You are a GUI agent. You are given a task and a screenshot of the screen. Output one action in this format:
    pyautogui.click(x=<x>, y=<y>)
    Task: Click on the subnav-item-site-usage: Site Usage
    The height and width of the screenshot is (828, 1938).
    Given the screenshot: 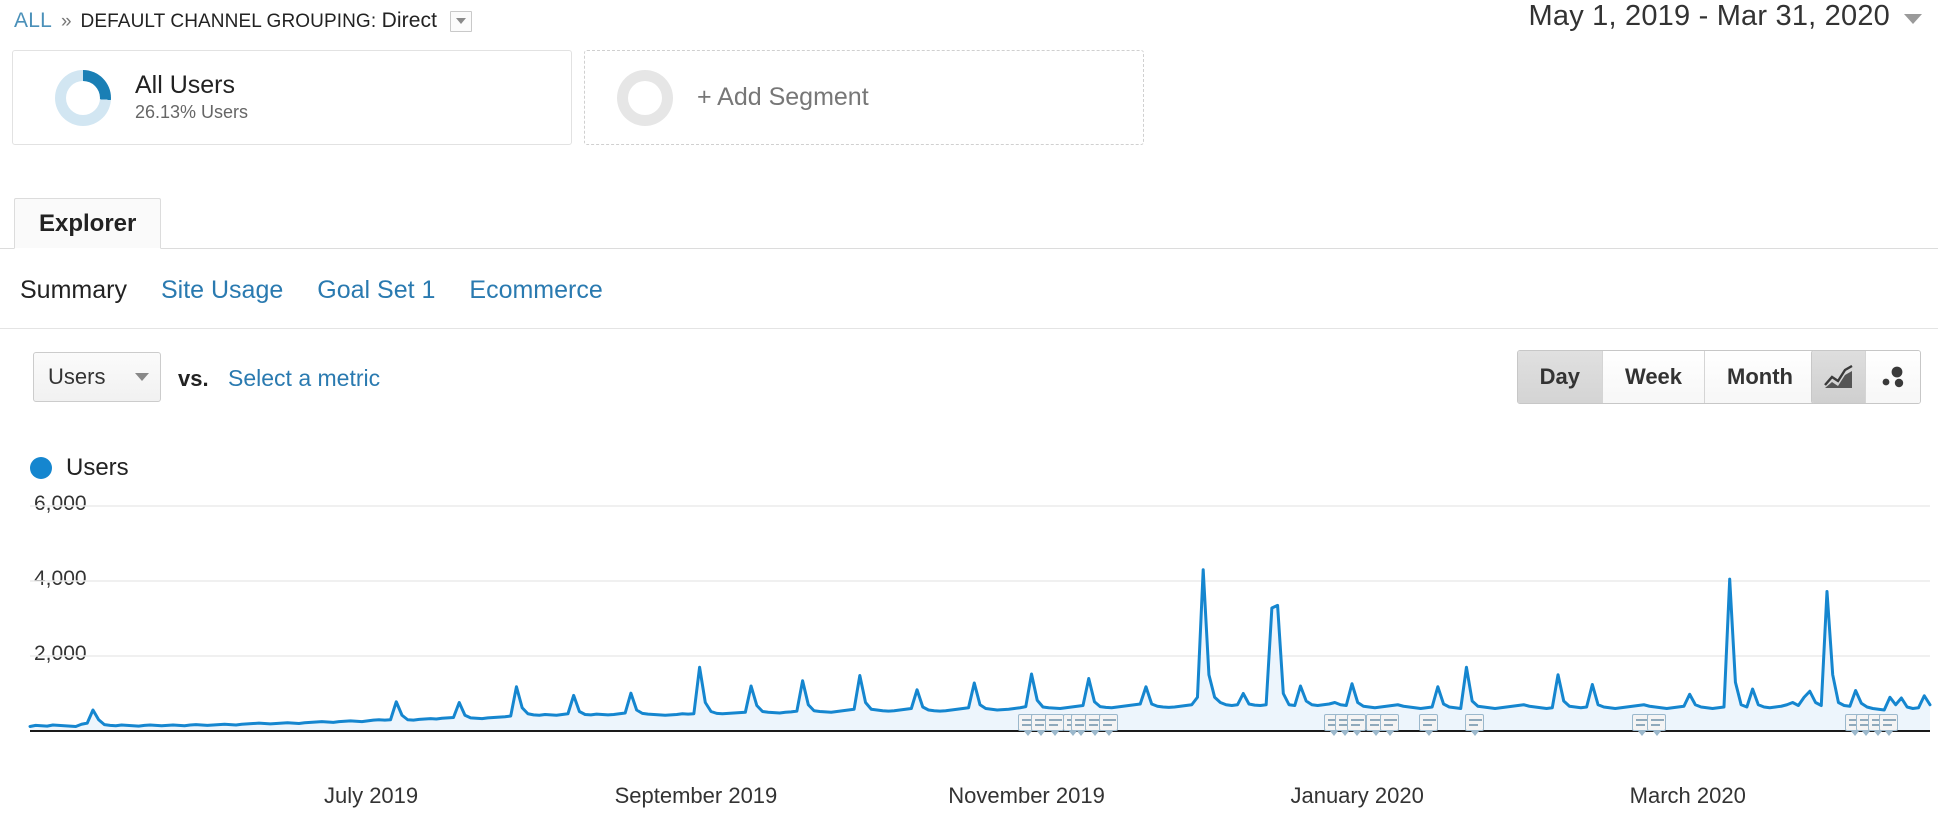 What is the action you would take?
    pyautogui.click(x=222, y=290)
    